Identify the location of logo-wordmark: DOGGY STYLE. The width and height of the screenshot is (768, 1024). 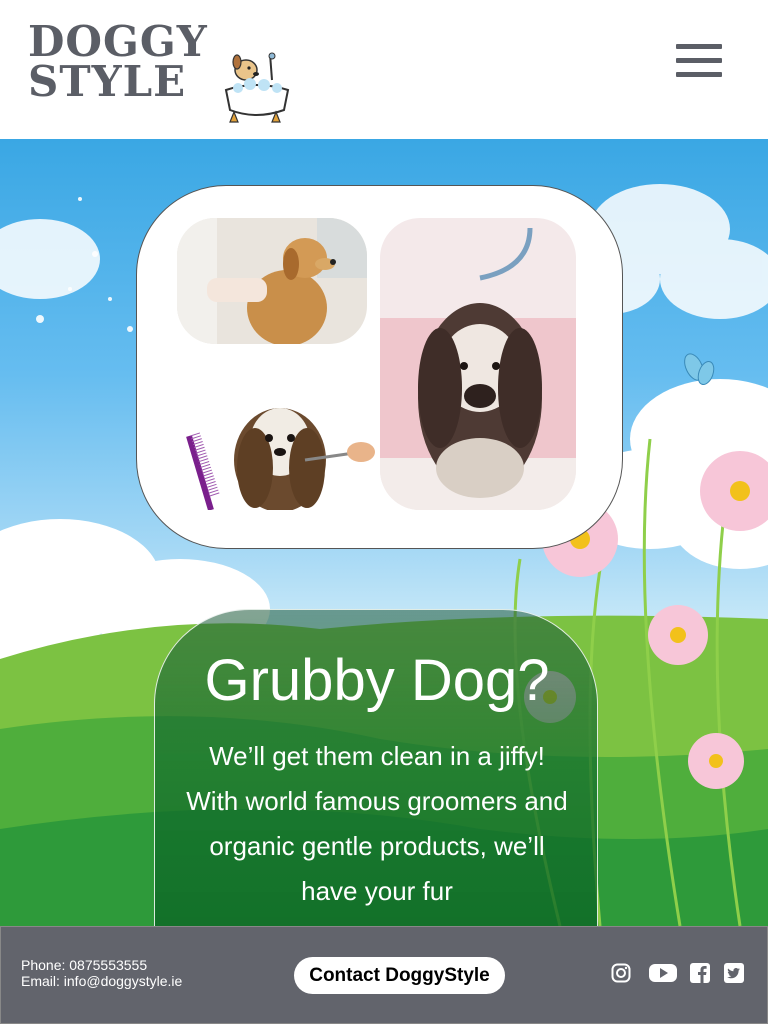
(118, 61).